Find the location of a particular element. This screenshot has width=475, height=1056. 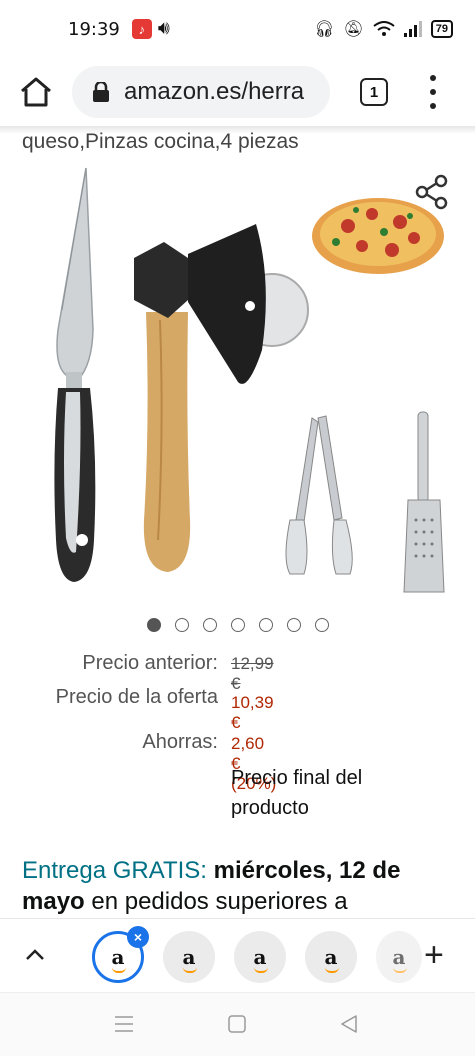

new-tab-button: + is located at coordinates (434, 955).